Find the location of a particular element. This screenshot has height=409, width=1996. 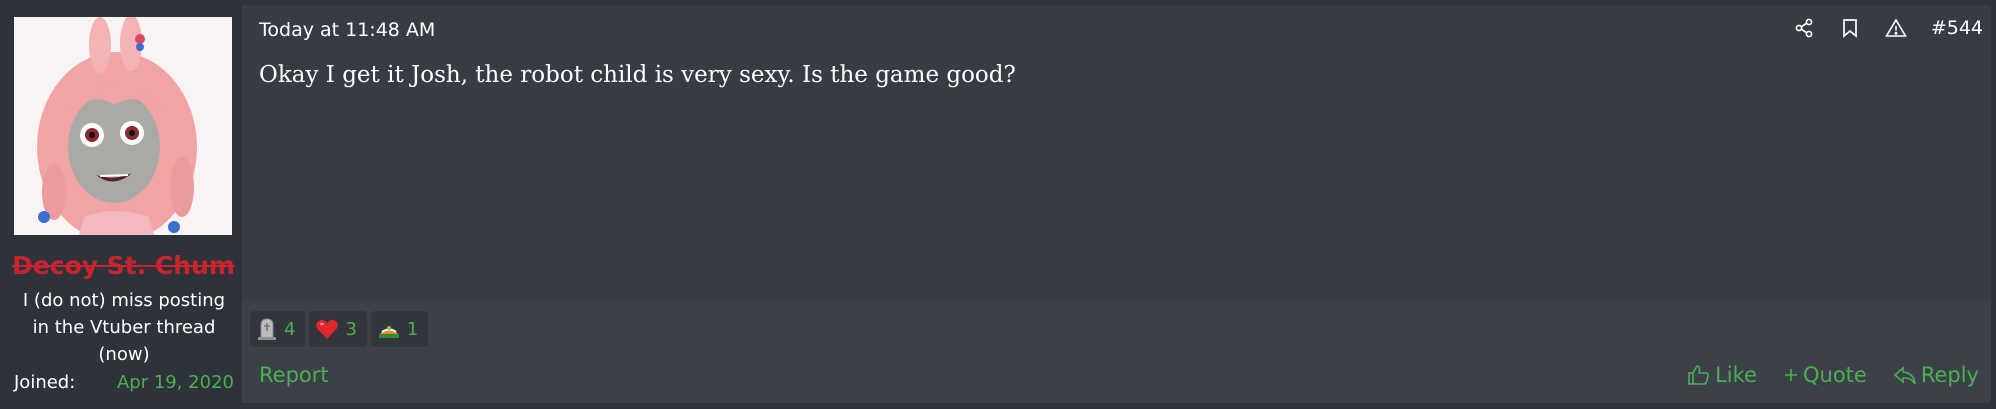

reply-icon is located at coordinates (1904, 375).